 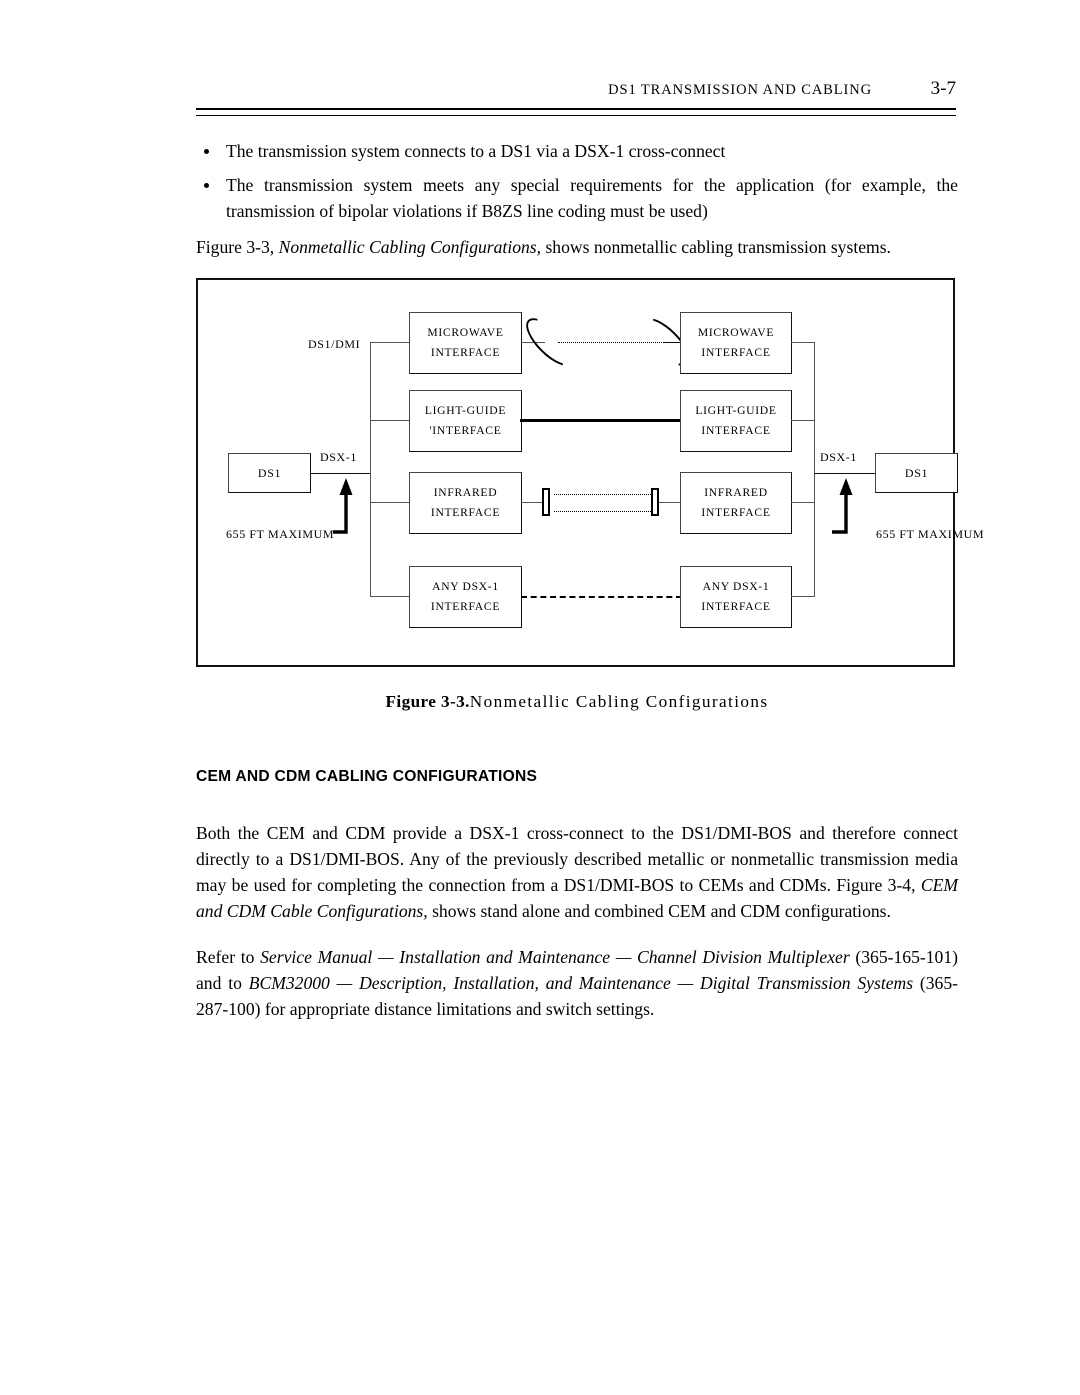 What do you see at coordinates (465, 430) in the screenshot?
I see `lightguide-left-line2: 'INTERFACE` at bounding box center [465, 430].